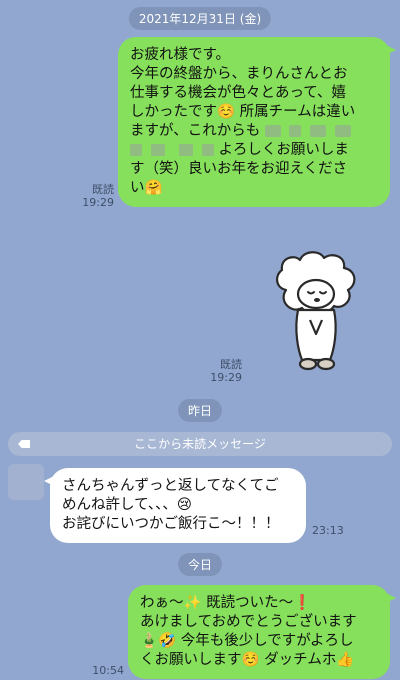  What do you see at coordinates (243, 112) in the screenshot?
I see `message-line: しかったです☺️ 所属チームは違い` at bounding box center [243, 112].